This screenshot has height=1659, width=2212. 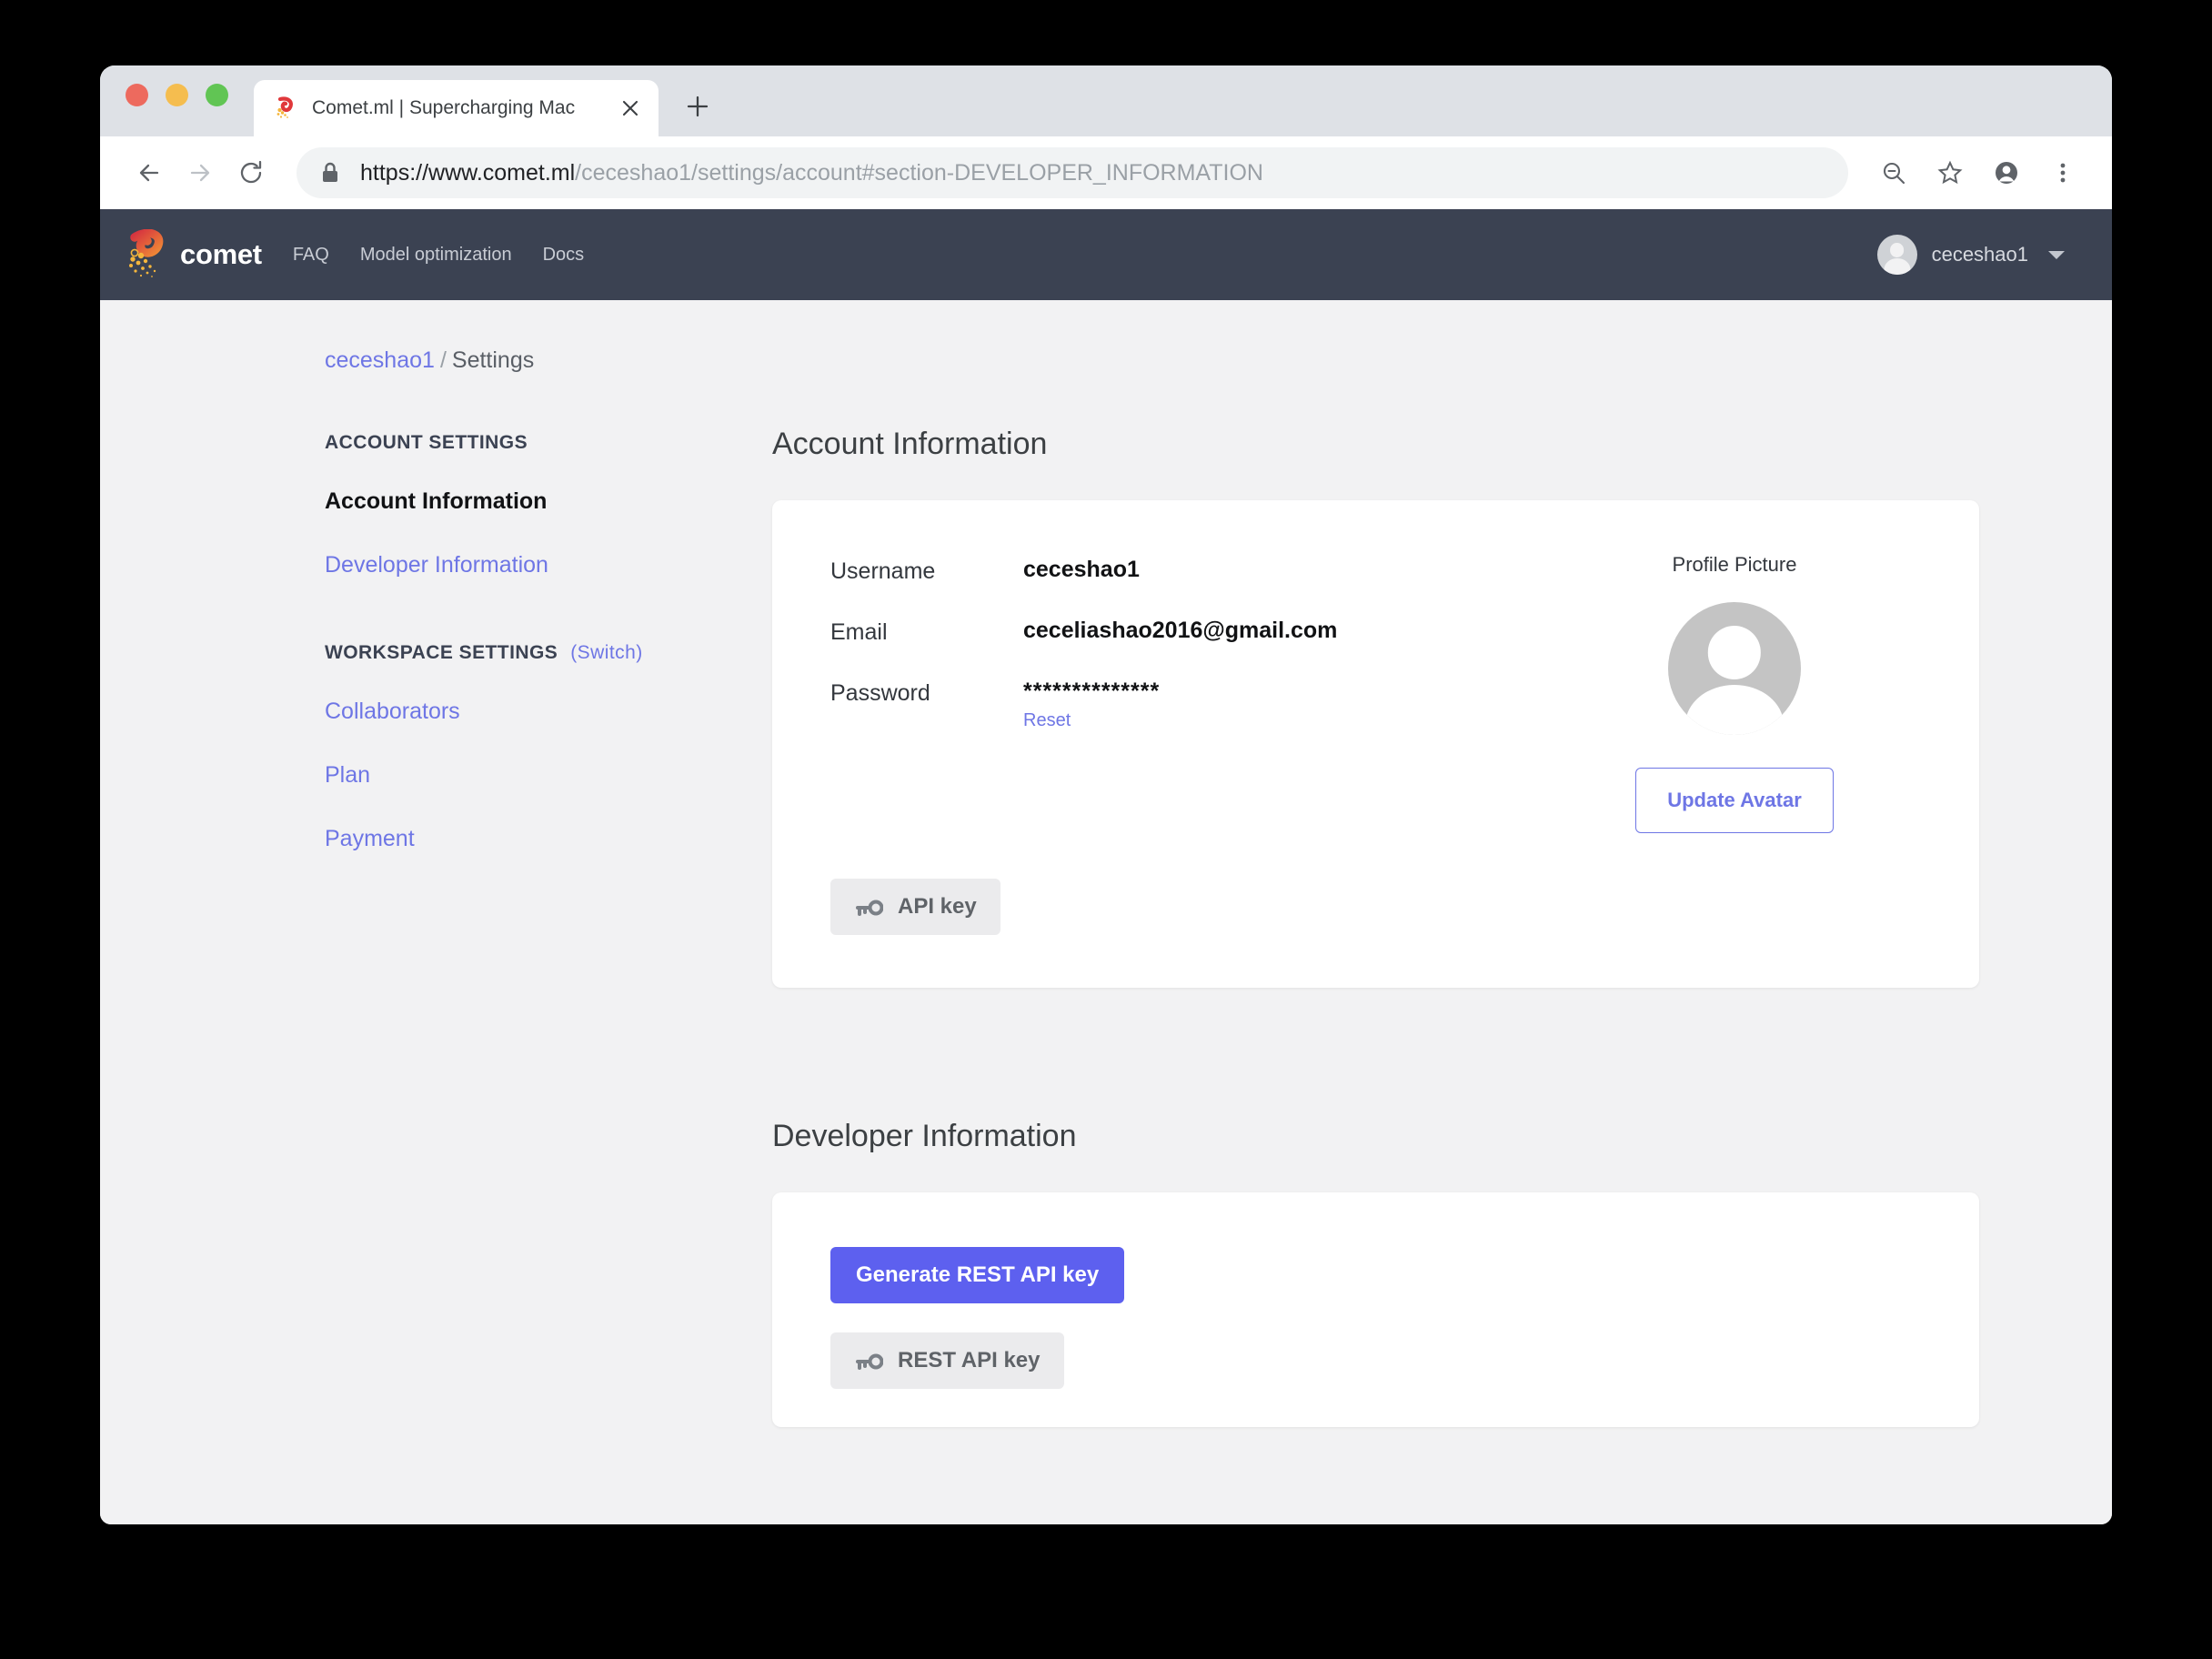 I want to click on sidebar-item-plan: Plan, so click(x=548, y=775).